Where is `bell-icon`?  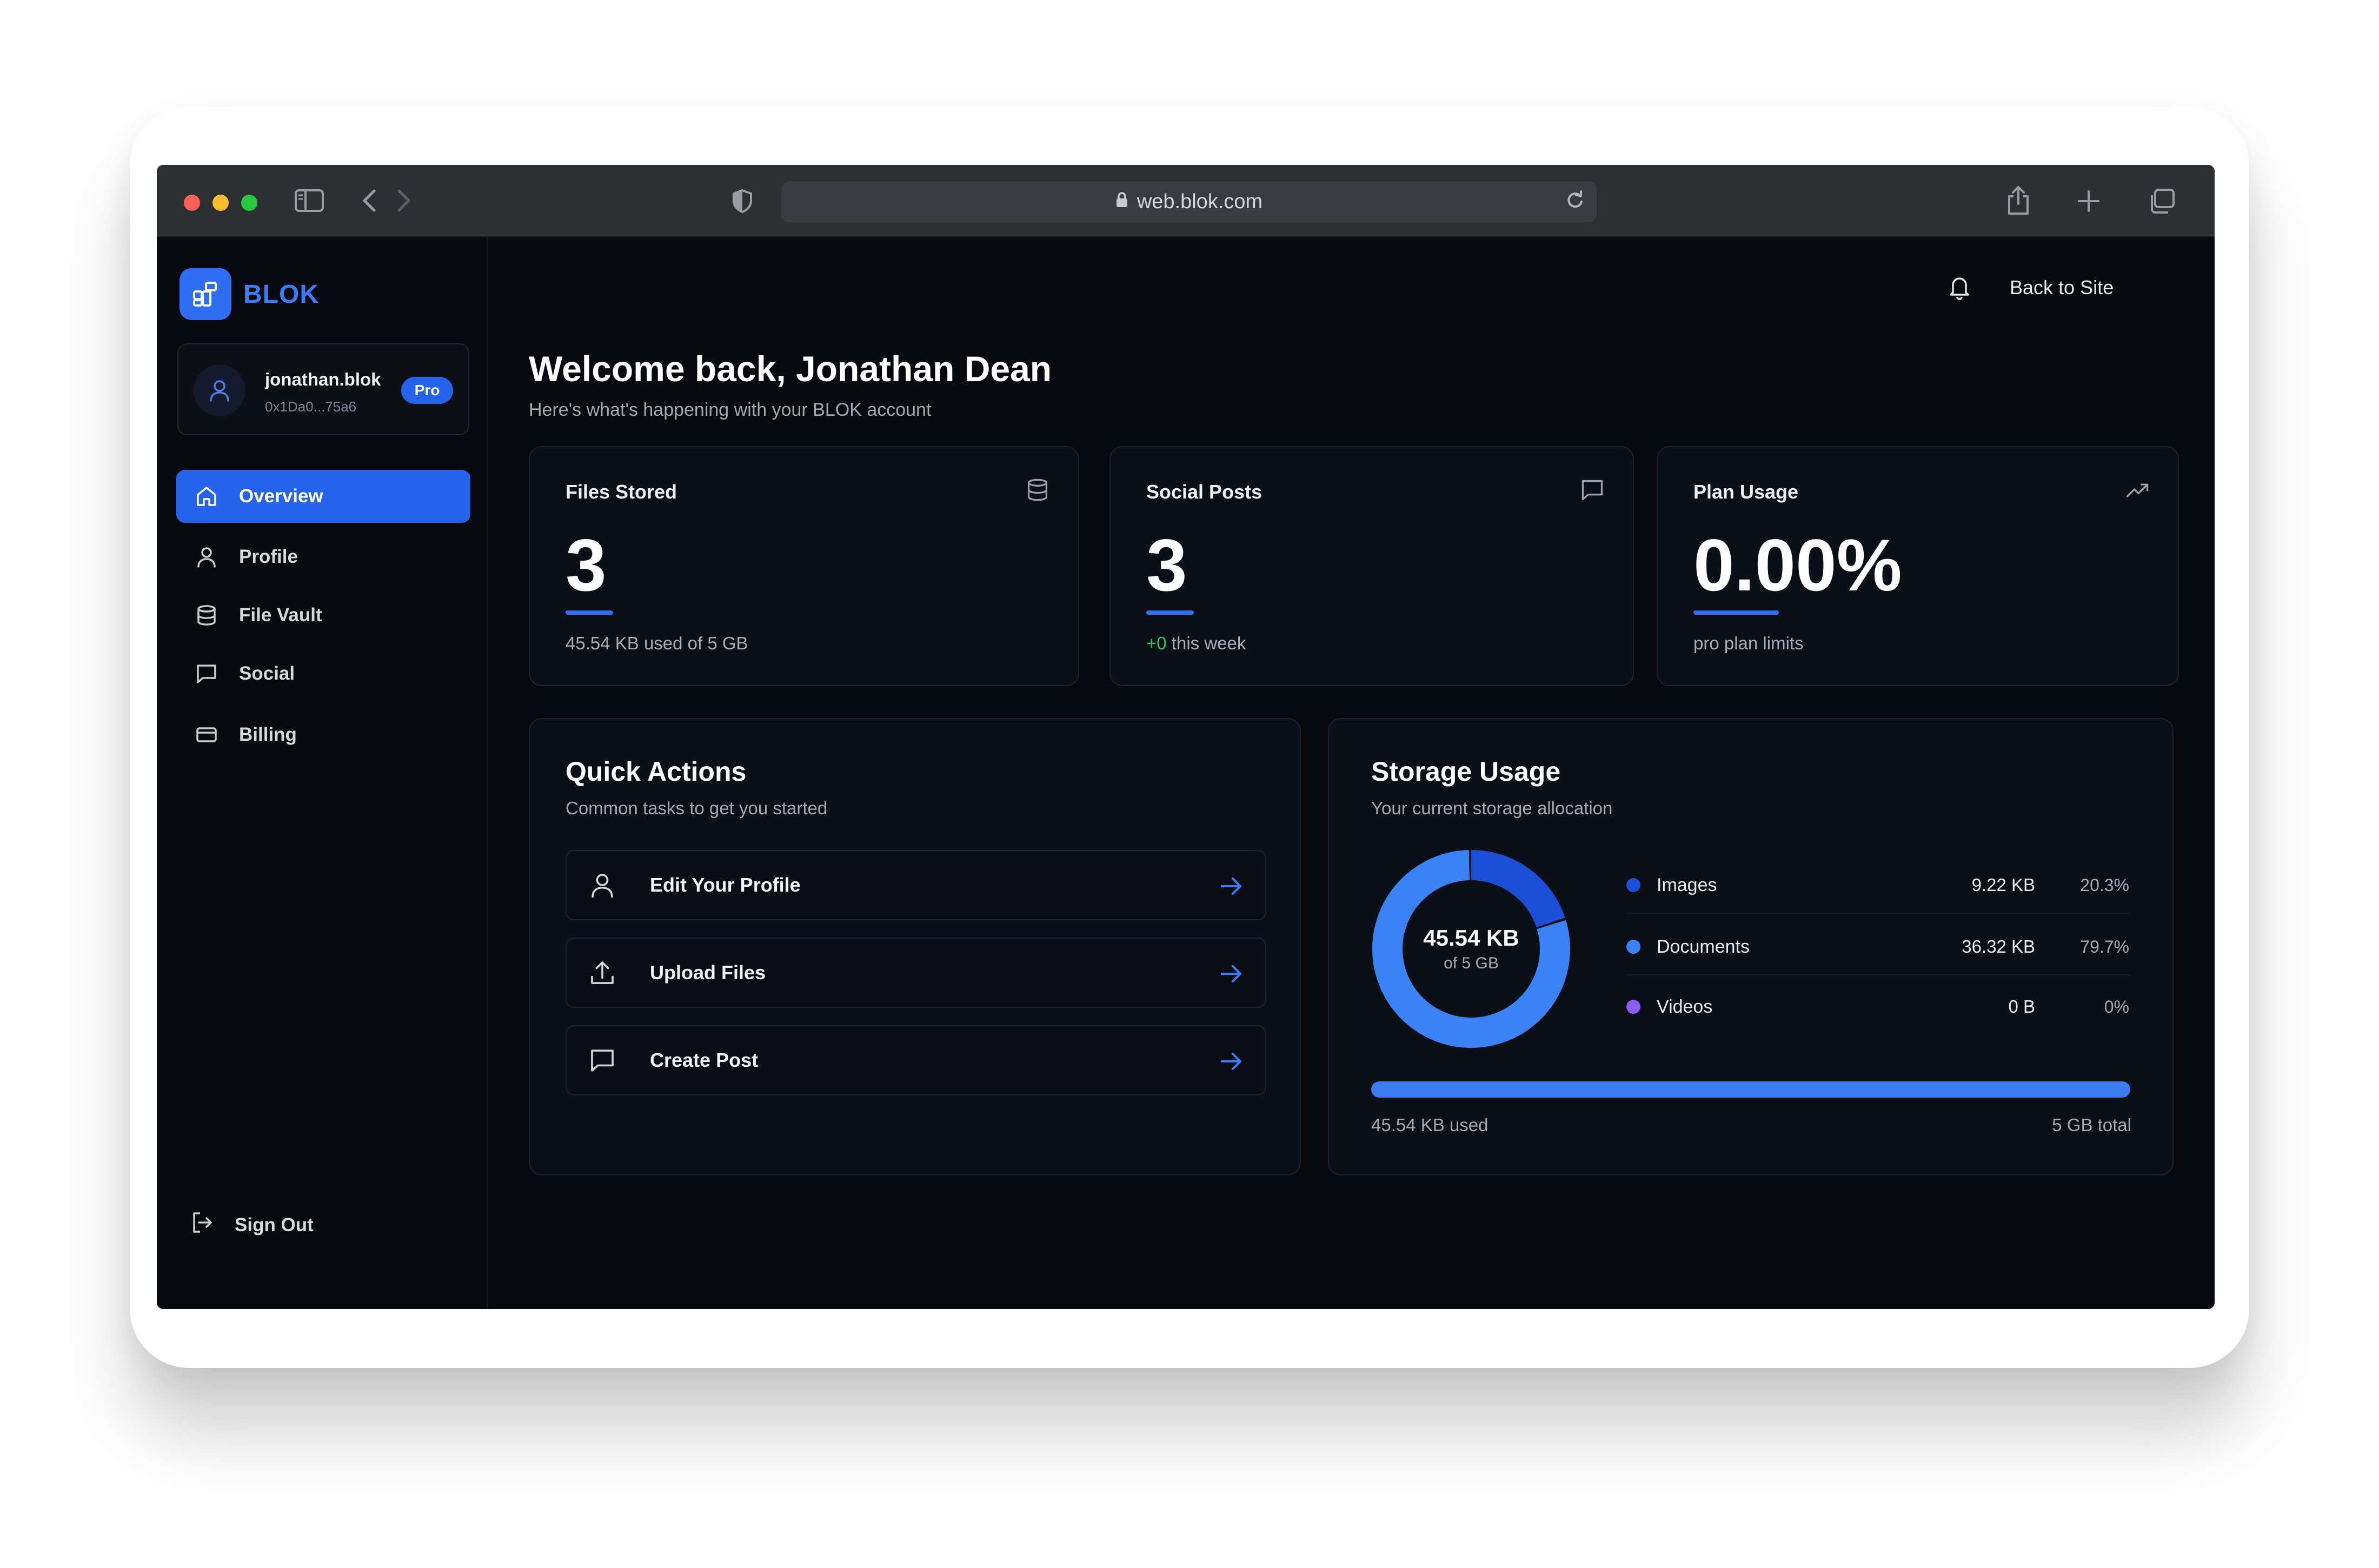
bell-icon is located at coordinates (1959, 288).